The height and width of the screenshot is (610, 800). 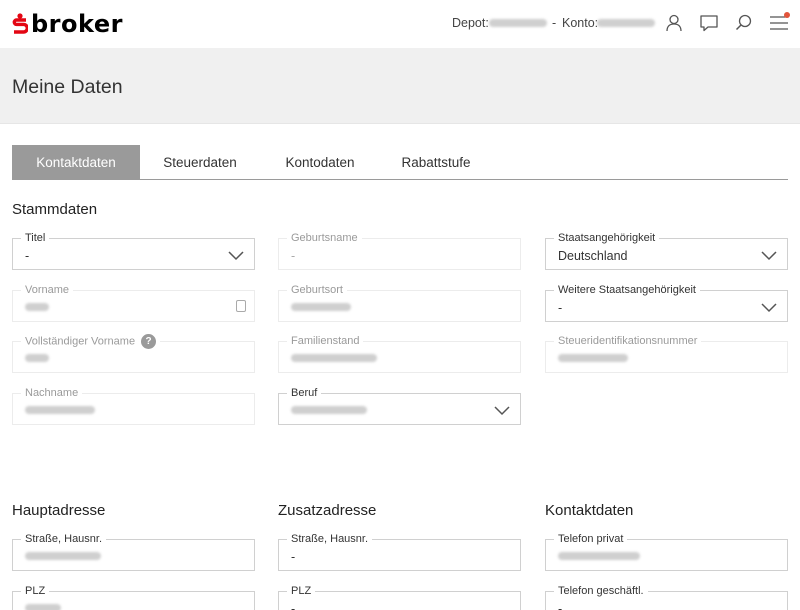 What do you see at coordinates (149, 341) in the screenshot?
I see `help-icon: ?` at bounding box center [149, 341].